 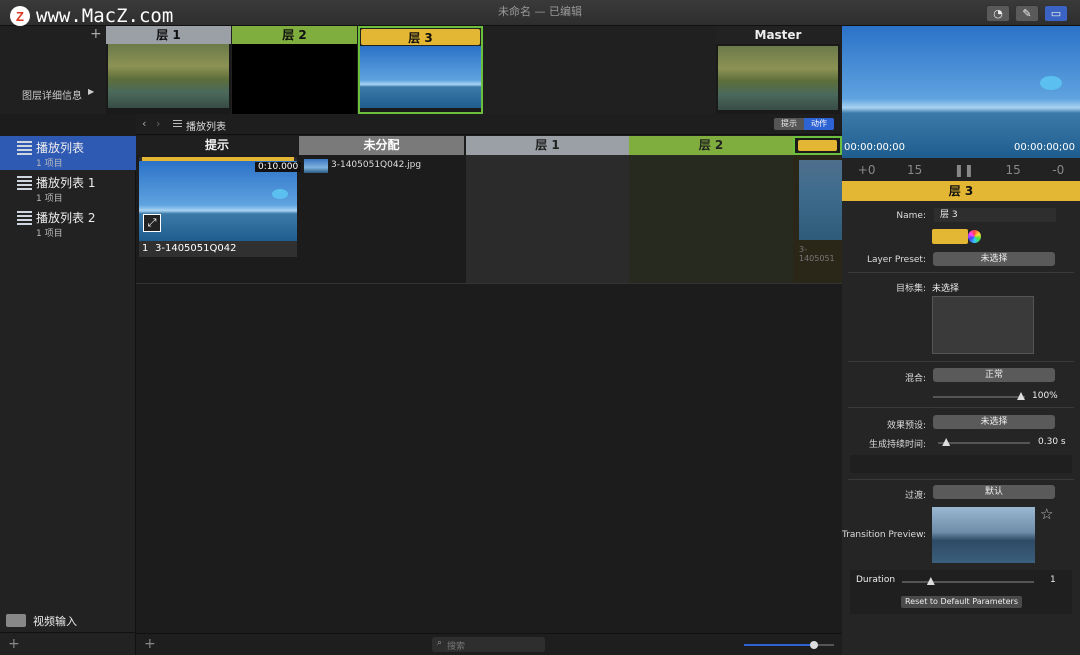 I want to click on layer-strip: + 图层详细信息 ▶ 层 1 层 2 层 3 Master, so click(x=421, y=70).